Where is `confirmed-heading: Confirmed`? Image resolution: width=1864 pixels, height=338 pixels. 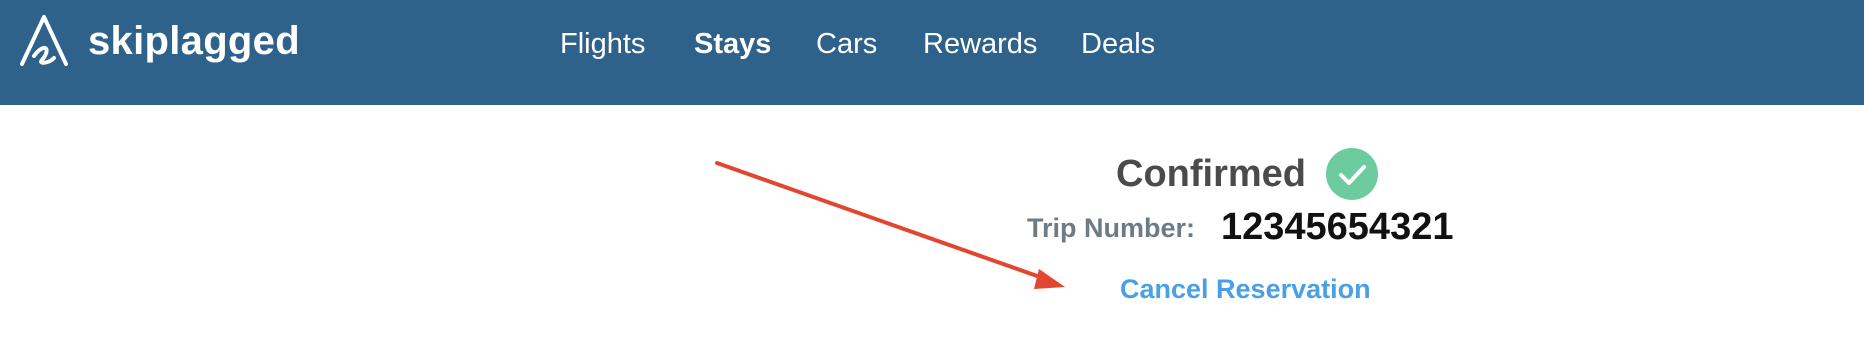 confirmed-heading: Confirmed is located at coordinates (1211, 173).